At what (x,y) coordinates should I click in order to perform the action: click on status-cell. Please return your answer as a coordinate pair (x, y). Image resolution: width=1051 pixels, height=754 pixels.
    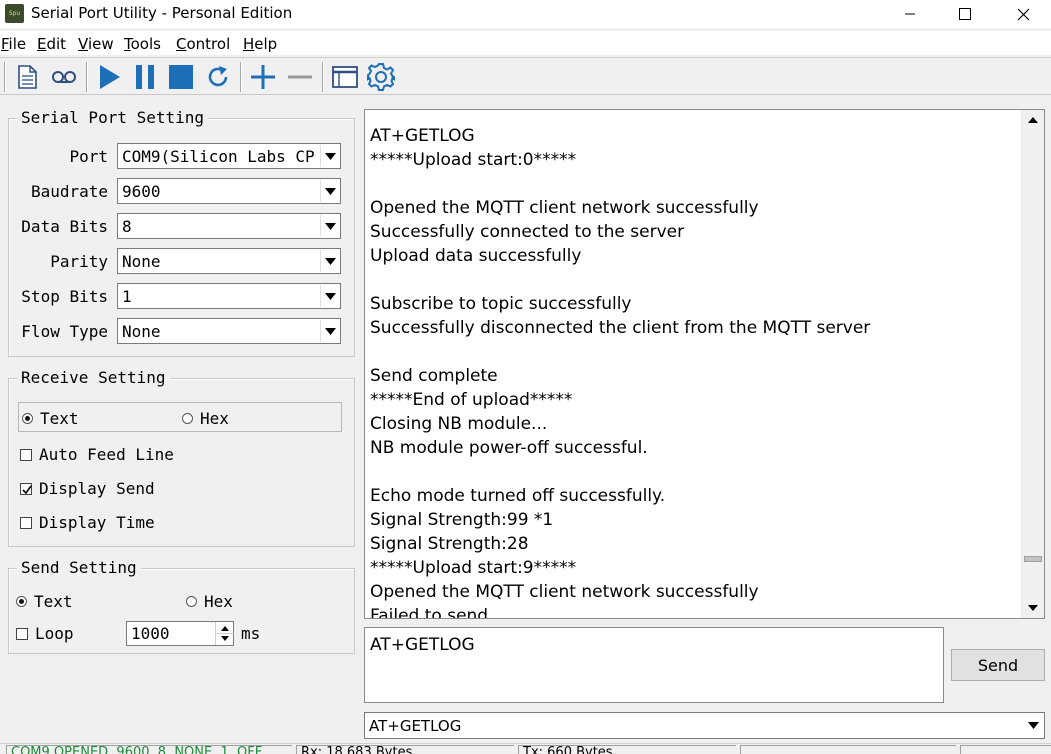
    Looking at the image, I should click on (1005, 749).